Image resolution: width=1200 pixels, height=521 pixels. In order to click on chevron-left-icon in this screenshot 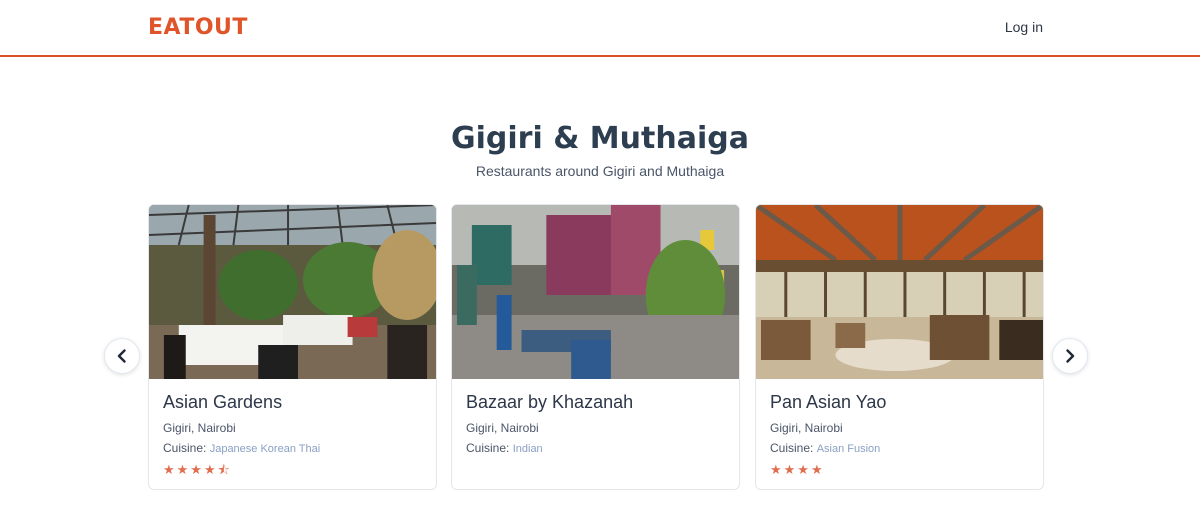, I will do `click(121, 356)`.